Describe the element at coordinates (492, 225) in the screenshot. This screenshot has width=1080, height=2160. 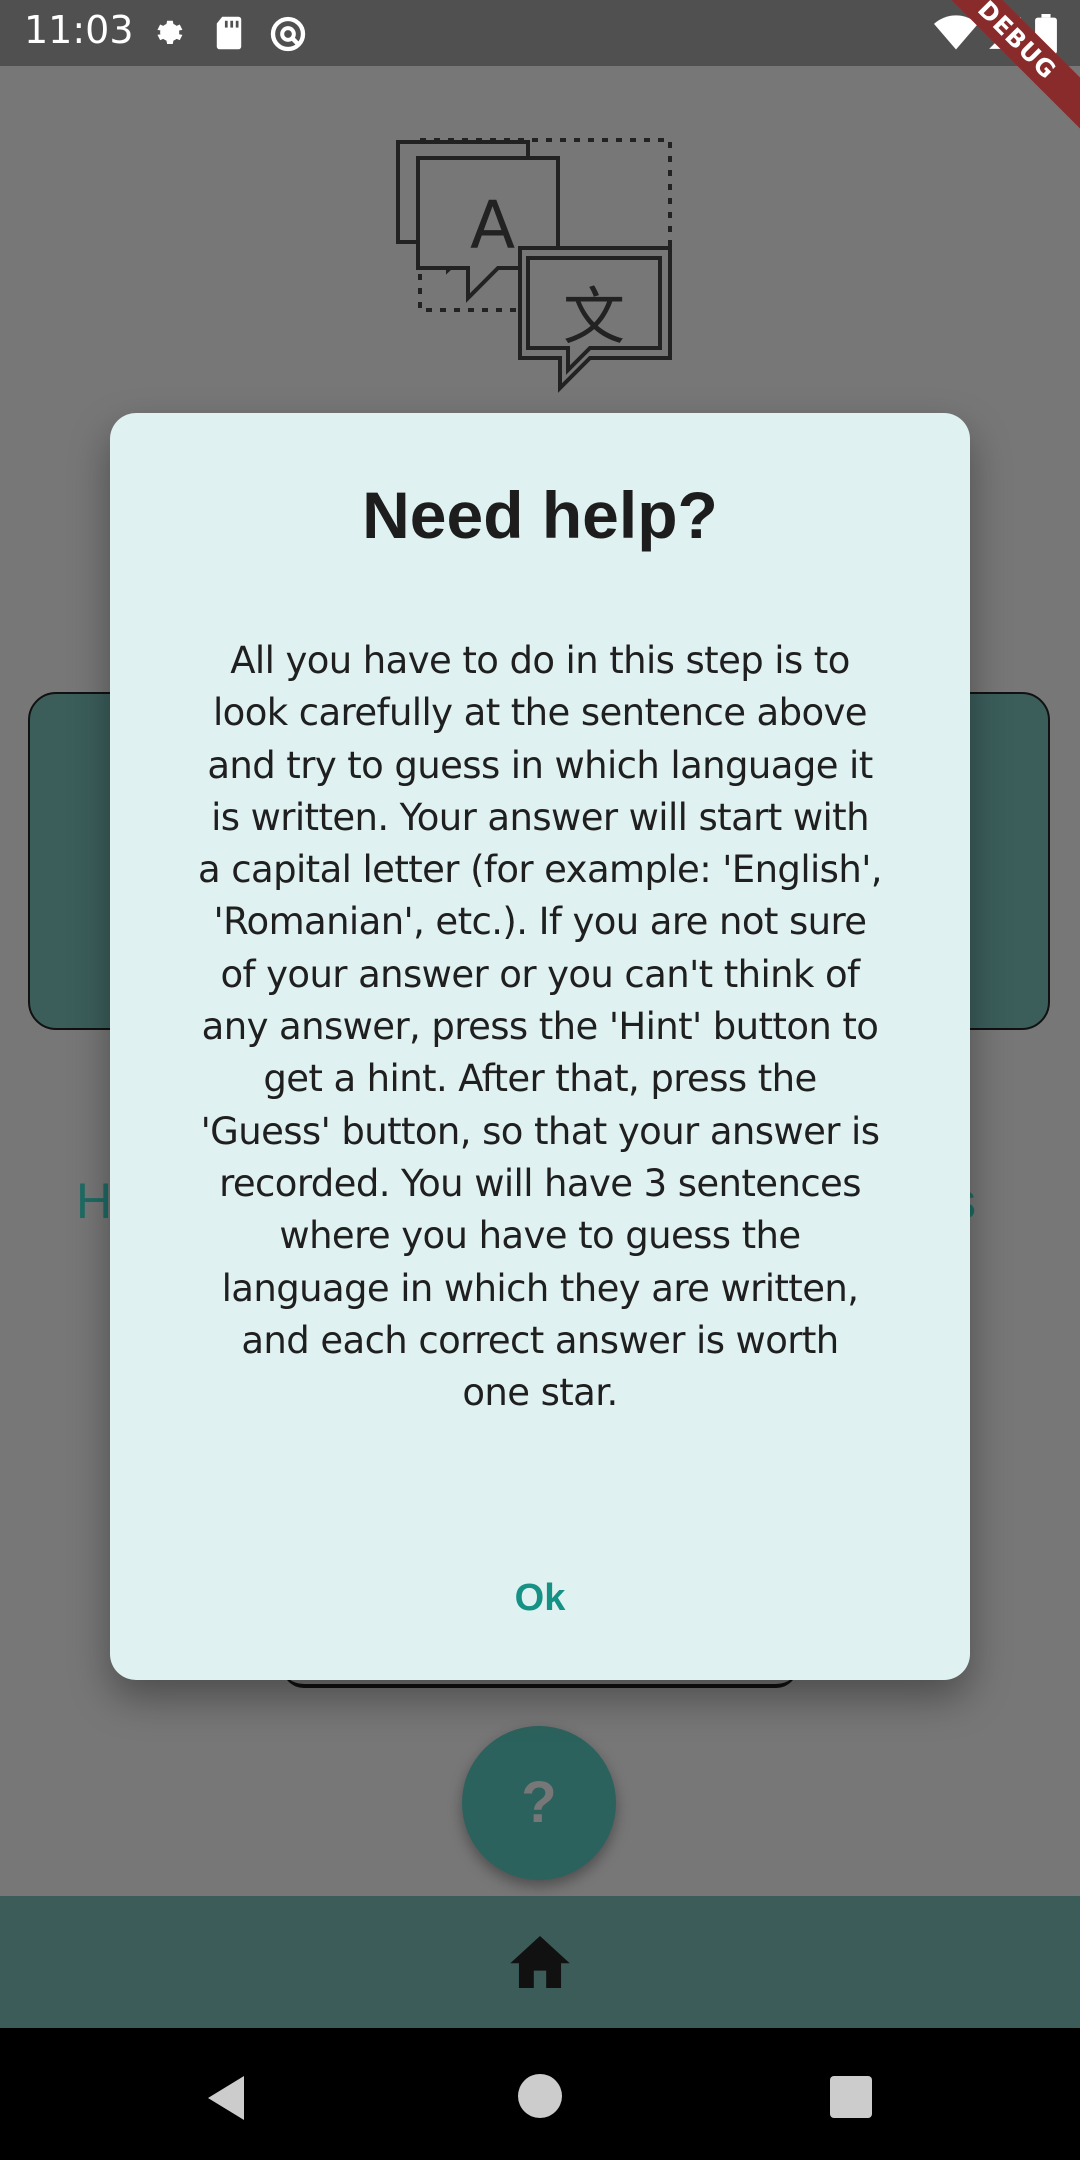
I see `logo-letter-a: A` at that location.